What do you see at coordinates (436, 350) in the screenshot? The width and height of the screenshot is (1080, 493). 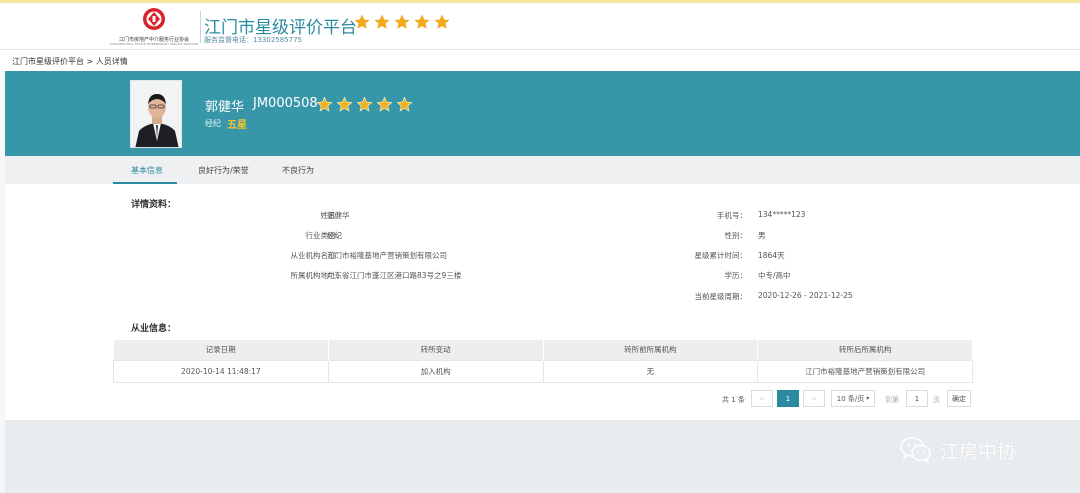 I see `column-header: 转所变动` at bounding box center [436, 350].